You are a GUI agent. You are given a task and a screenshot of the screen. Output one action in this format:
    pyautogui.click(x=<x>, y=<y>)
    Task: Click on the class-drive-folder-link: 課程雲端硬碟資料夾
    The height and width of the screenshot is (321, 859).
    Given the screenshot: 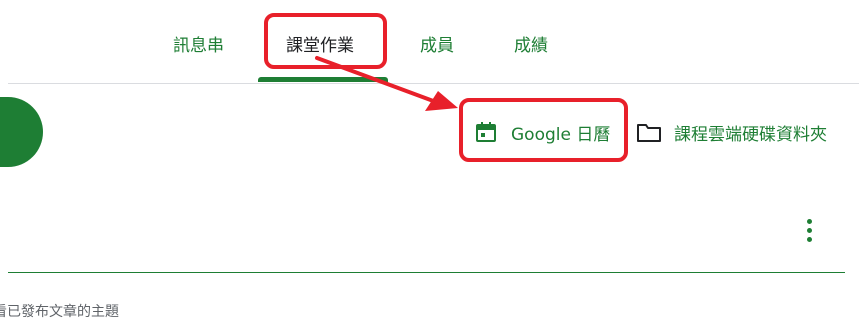 What is the action you would take?
    pyautogui.click(x=731, y=132)
    